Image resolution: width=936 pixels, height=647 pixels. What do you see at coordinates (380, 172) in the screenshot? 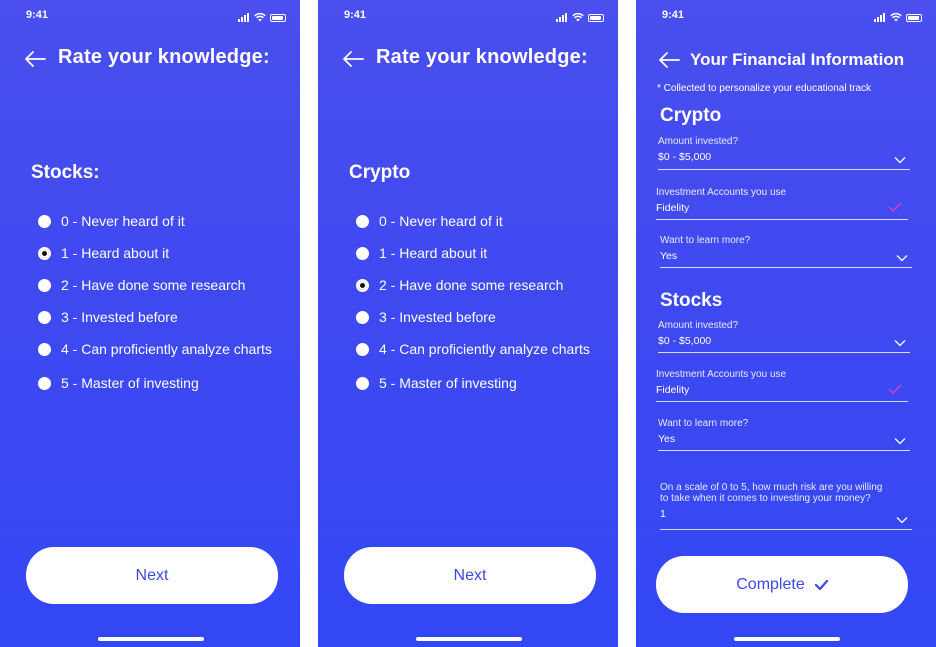
I see `section-title: Crypto` at bounding box center [380, 172].